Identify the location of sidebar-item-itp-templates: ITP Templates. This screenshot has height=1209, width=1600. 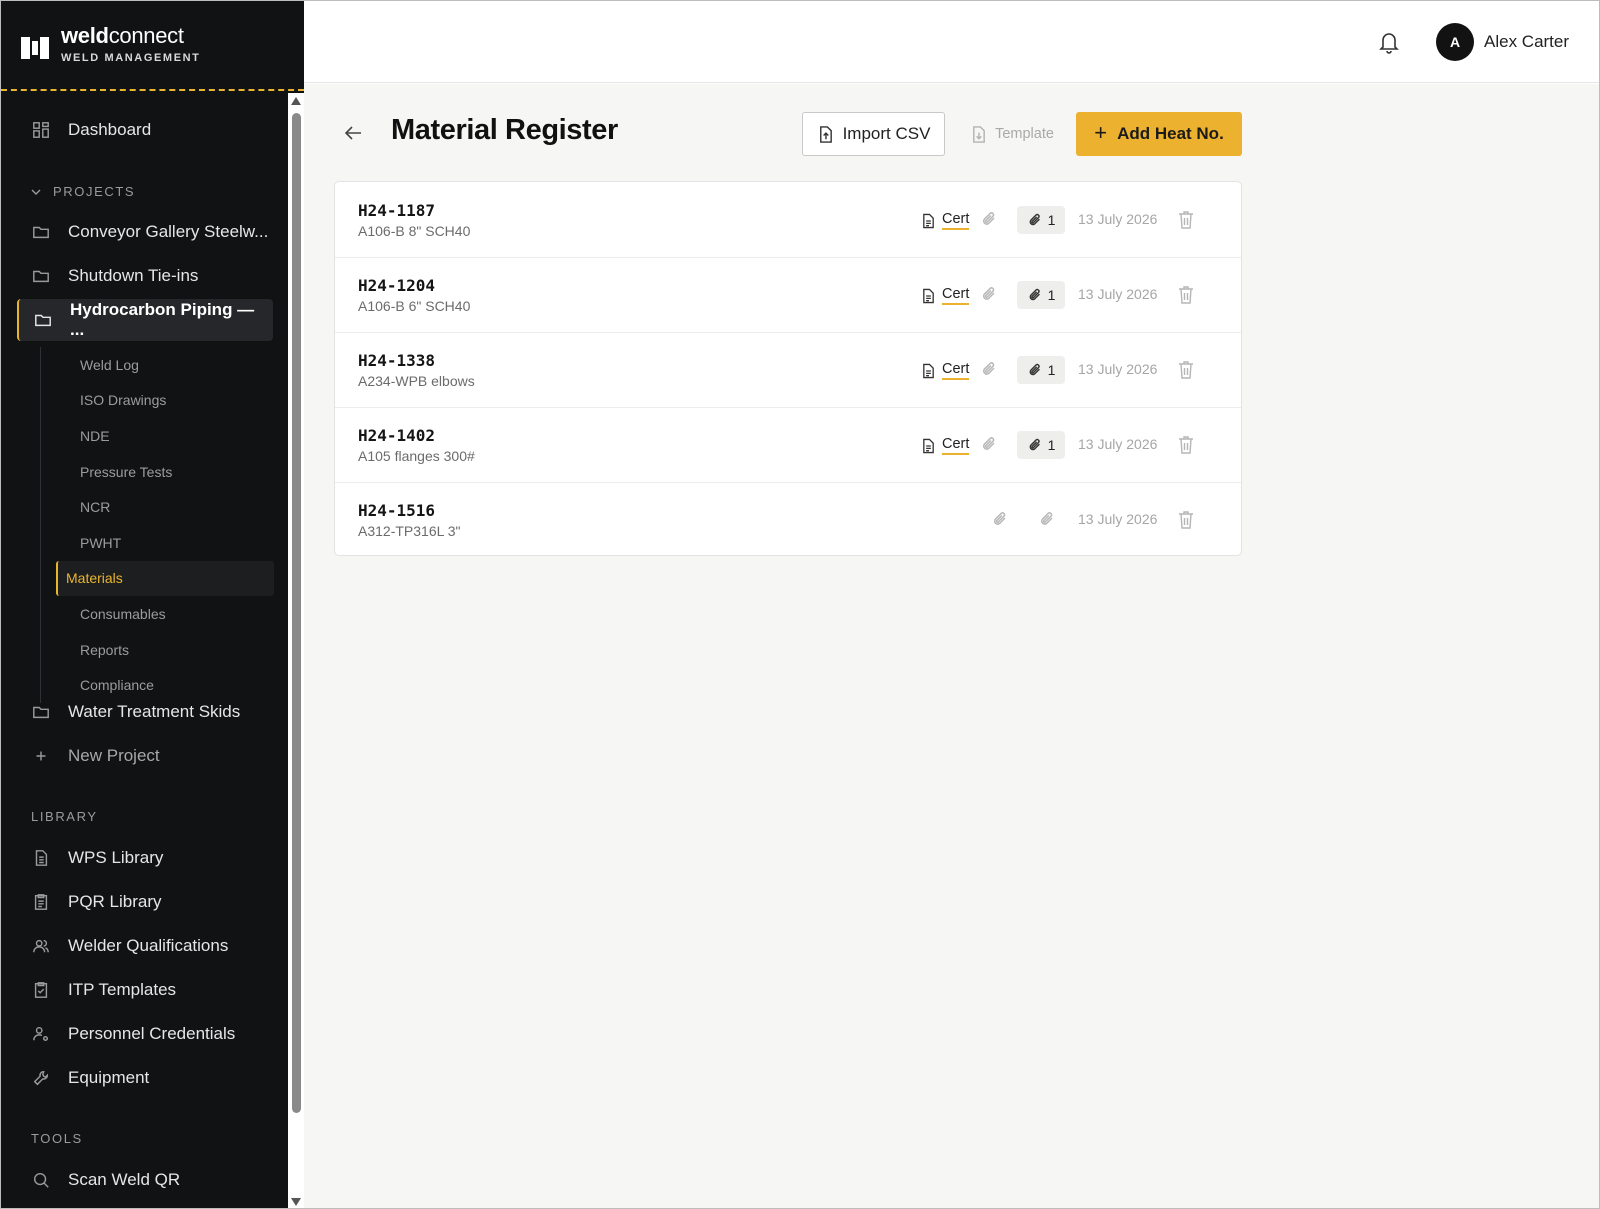
(145, 990).